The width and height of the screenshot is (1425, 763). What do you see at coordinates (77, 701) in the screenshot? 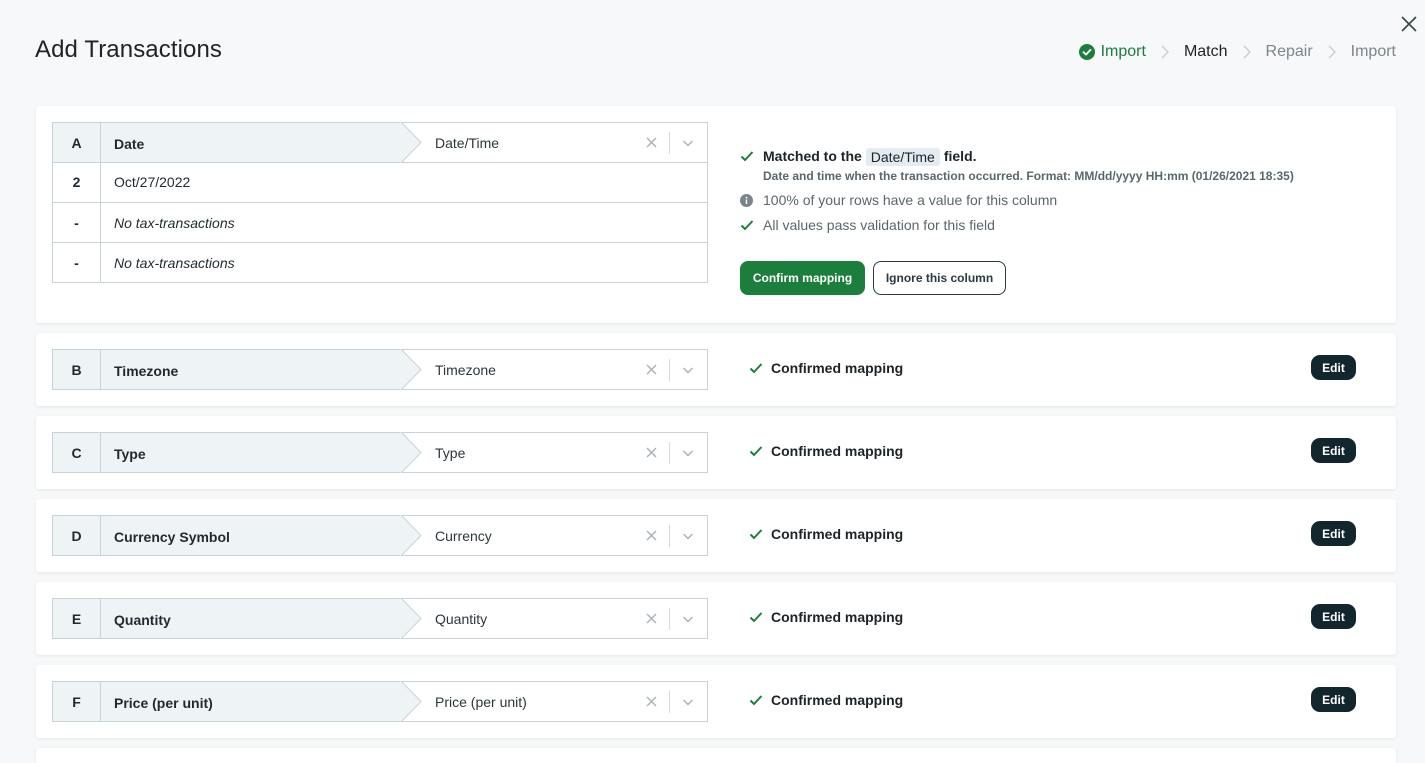
I see `column-letter: F` at bounding box center [77, 701].